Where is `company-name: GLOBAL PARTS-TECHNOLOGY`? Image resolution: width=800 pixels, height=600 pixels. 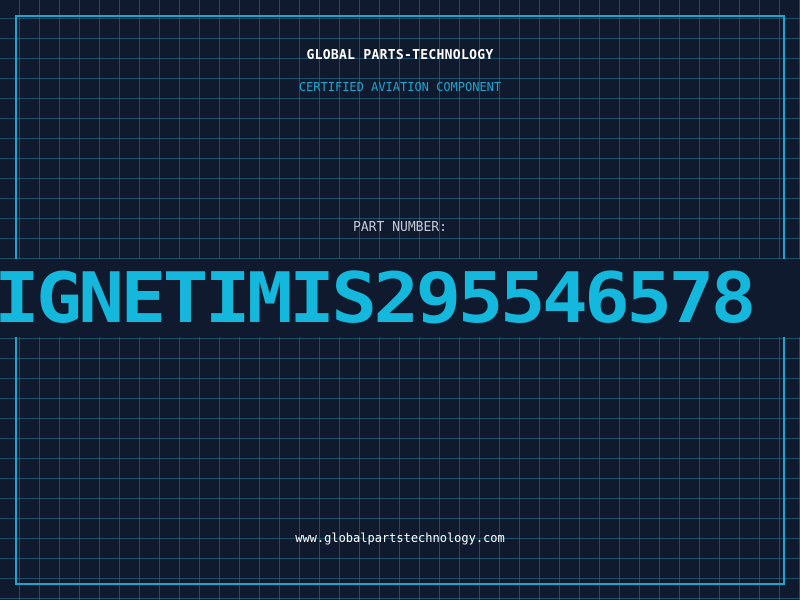
company-name: GLOBAL PARTS-TECHNOLOGY is located at coordinates (400, 55).